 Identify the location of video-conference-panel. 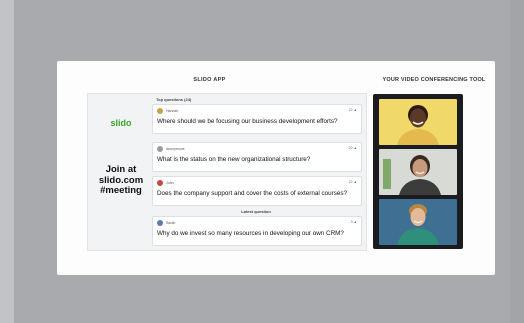
(418, 171).